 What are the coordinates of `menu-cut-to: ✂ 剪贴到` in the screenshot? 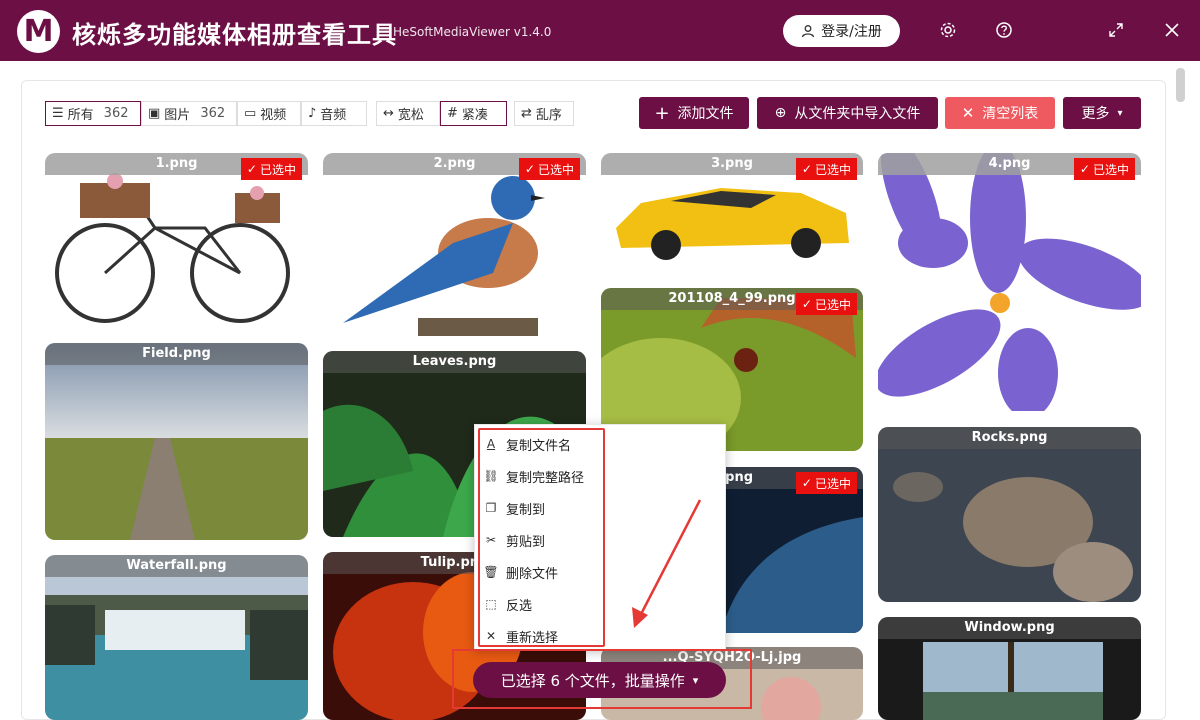 It's located at (514, 540).